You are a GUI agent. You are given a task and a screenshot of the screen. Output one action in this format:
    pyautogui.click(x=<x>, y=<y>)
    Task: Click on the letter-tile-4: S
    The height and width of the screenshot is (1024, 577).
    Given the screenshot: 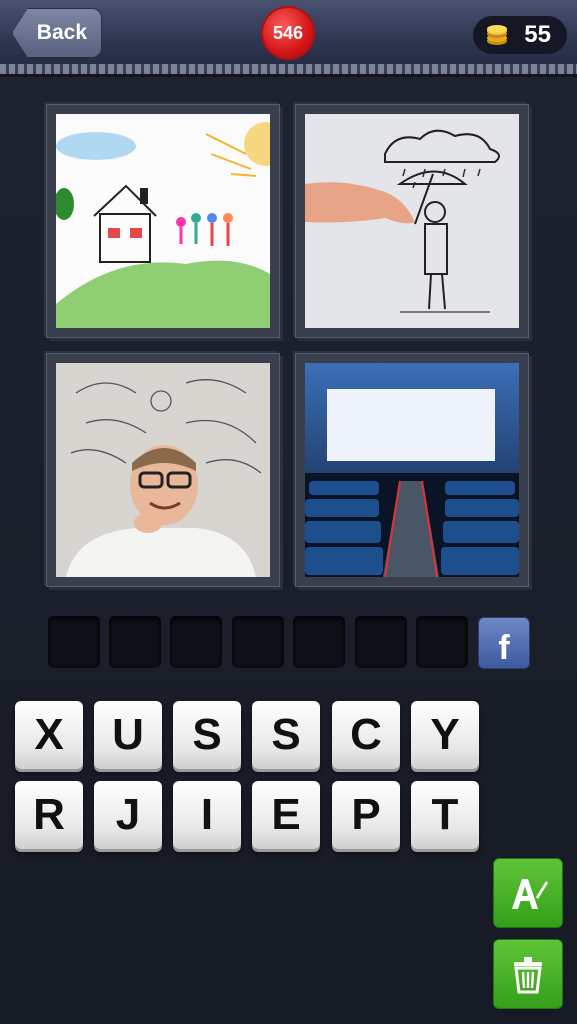 What is the action you would take?
    pyautogui.click(x=286, y=735)
    